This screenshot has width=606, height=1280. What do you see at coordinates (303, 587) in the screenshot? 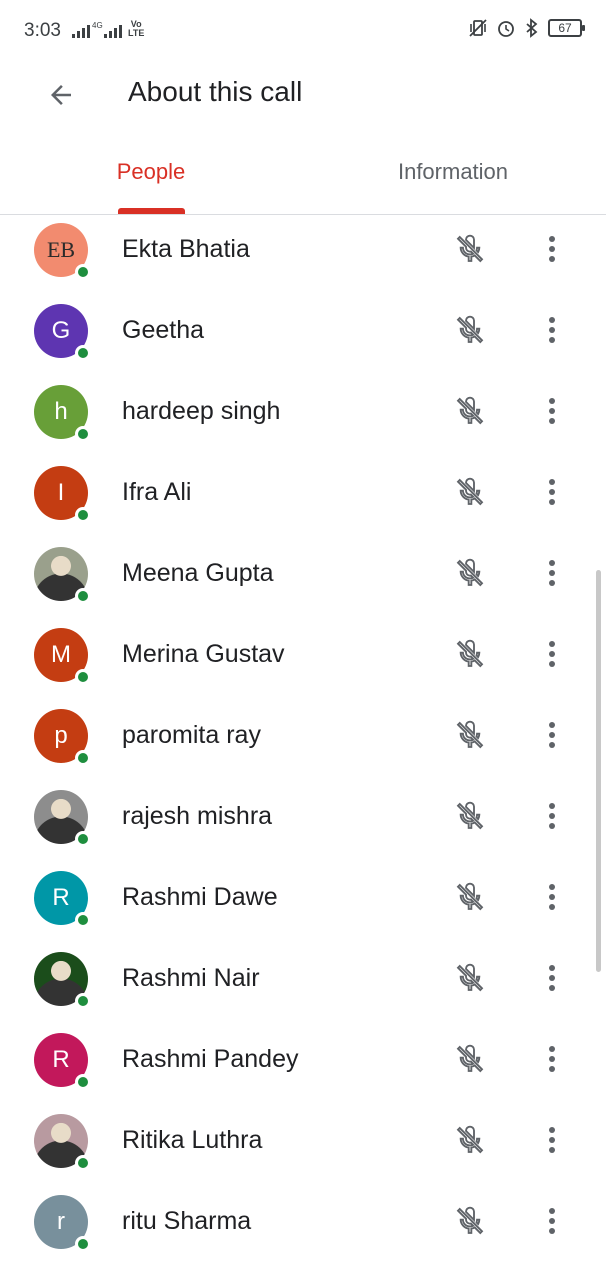
I see `participant-row: Meena Gupta` at bounding box center [303, 587].